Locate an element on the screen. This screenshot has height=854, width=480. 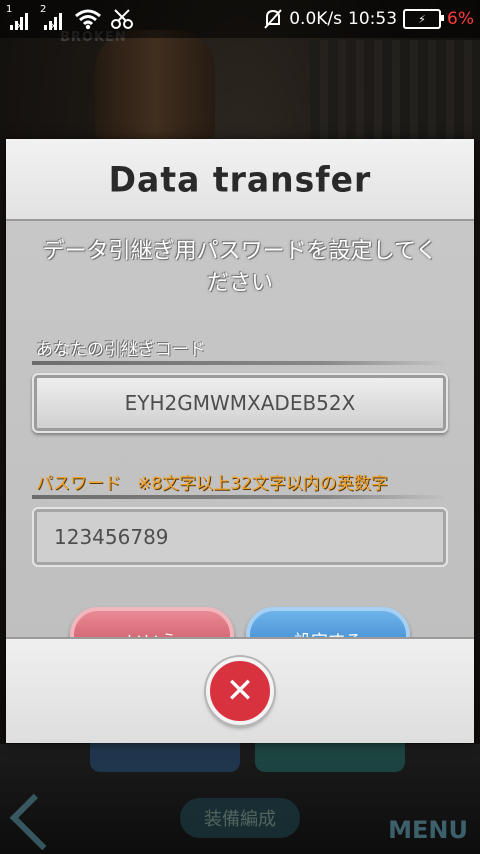
wifi-icon is located at coordinates (88, 19).